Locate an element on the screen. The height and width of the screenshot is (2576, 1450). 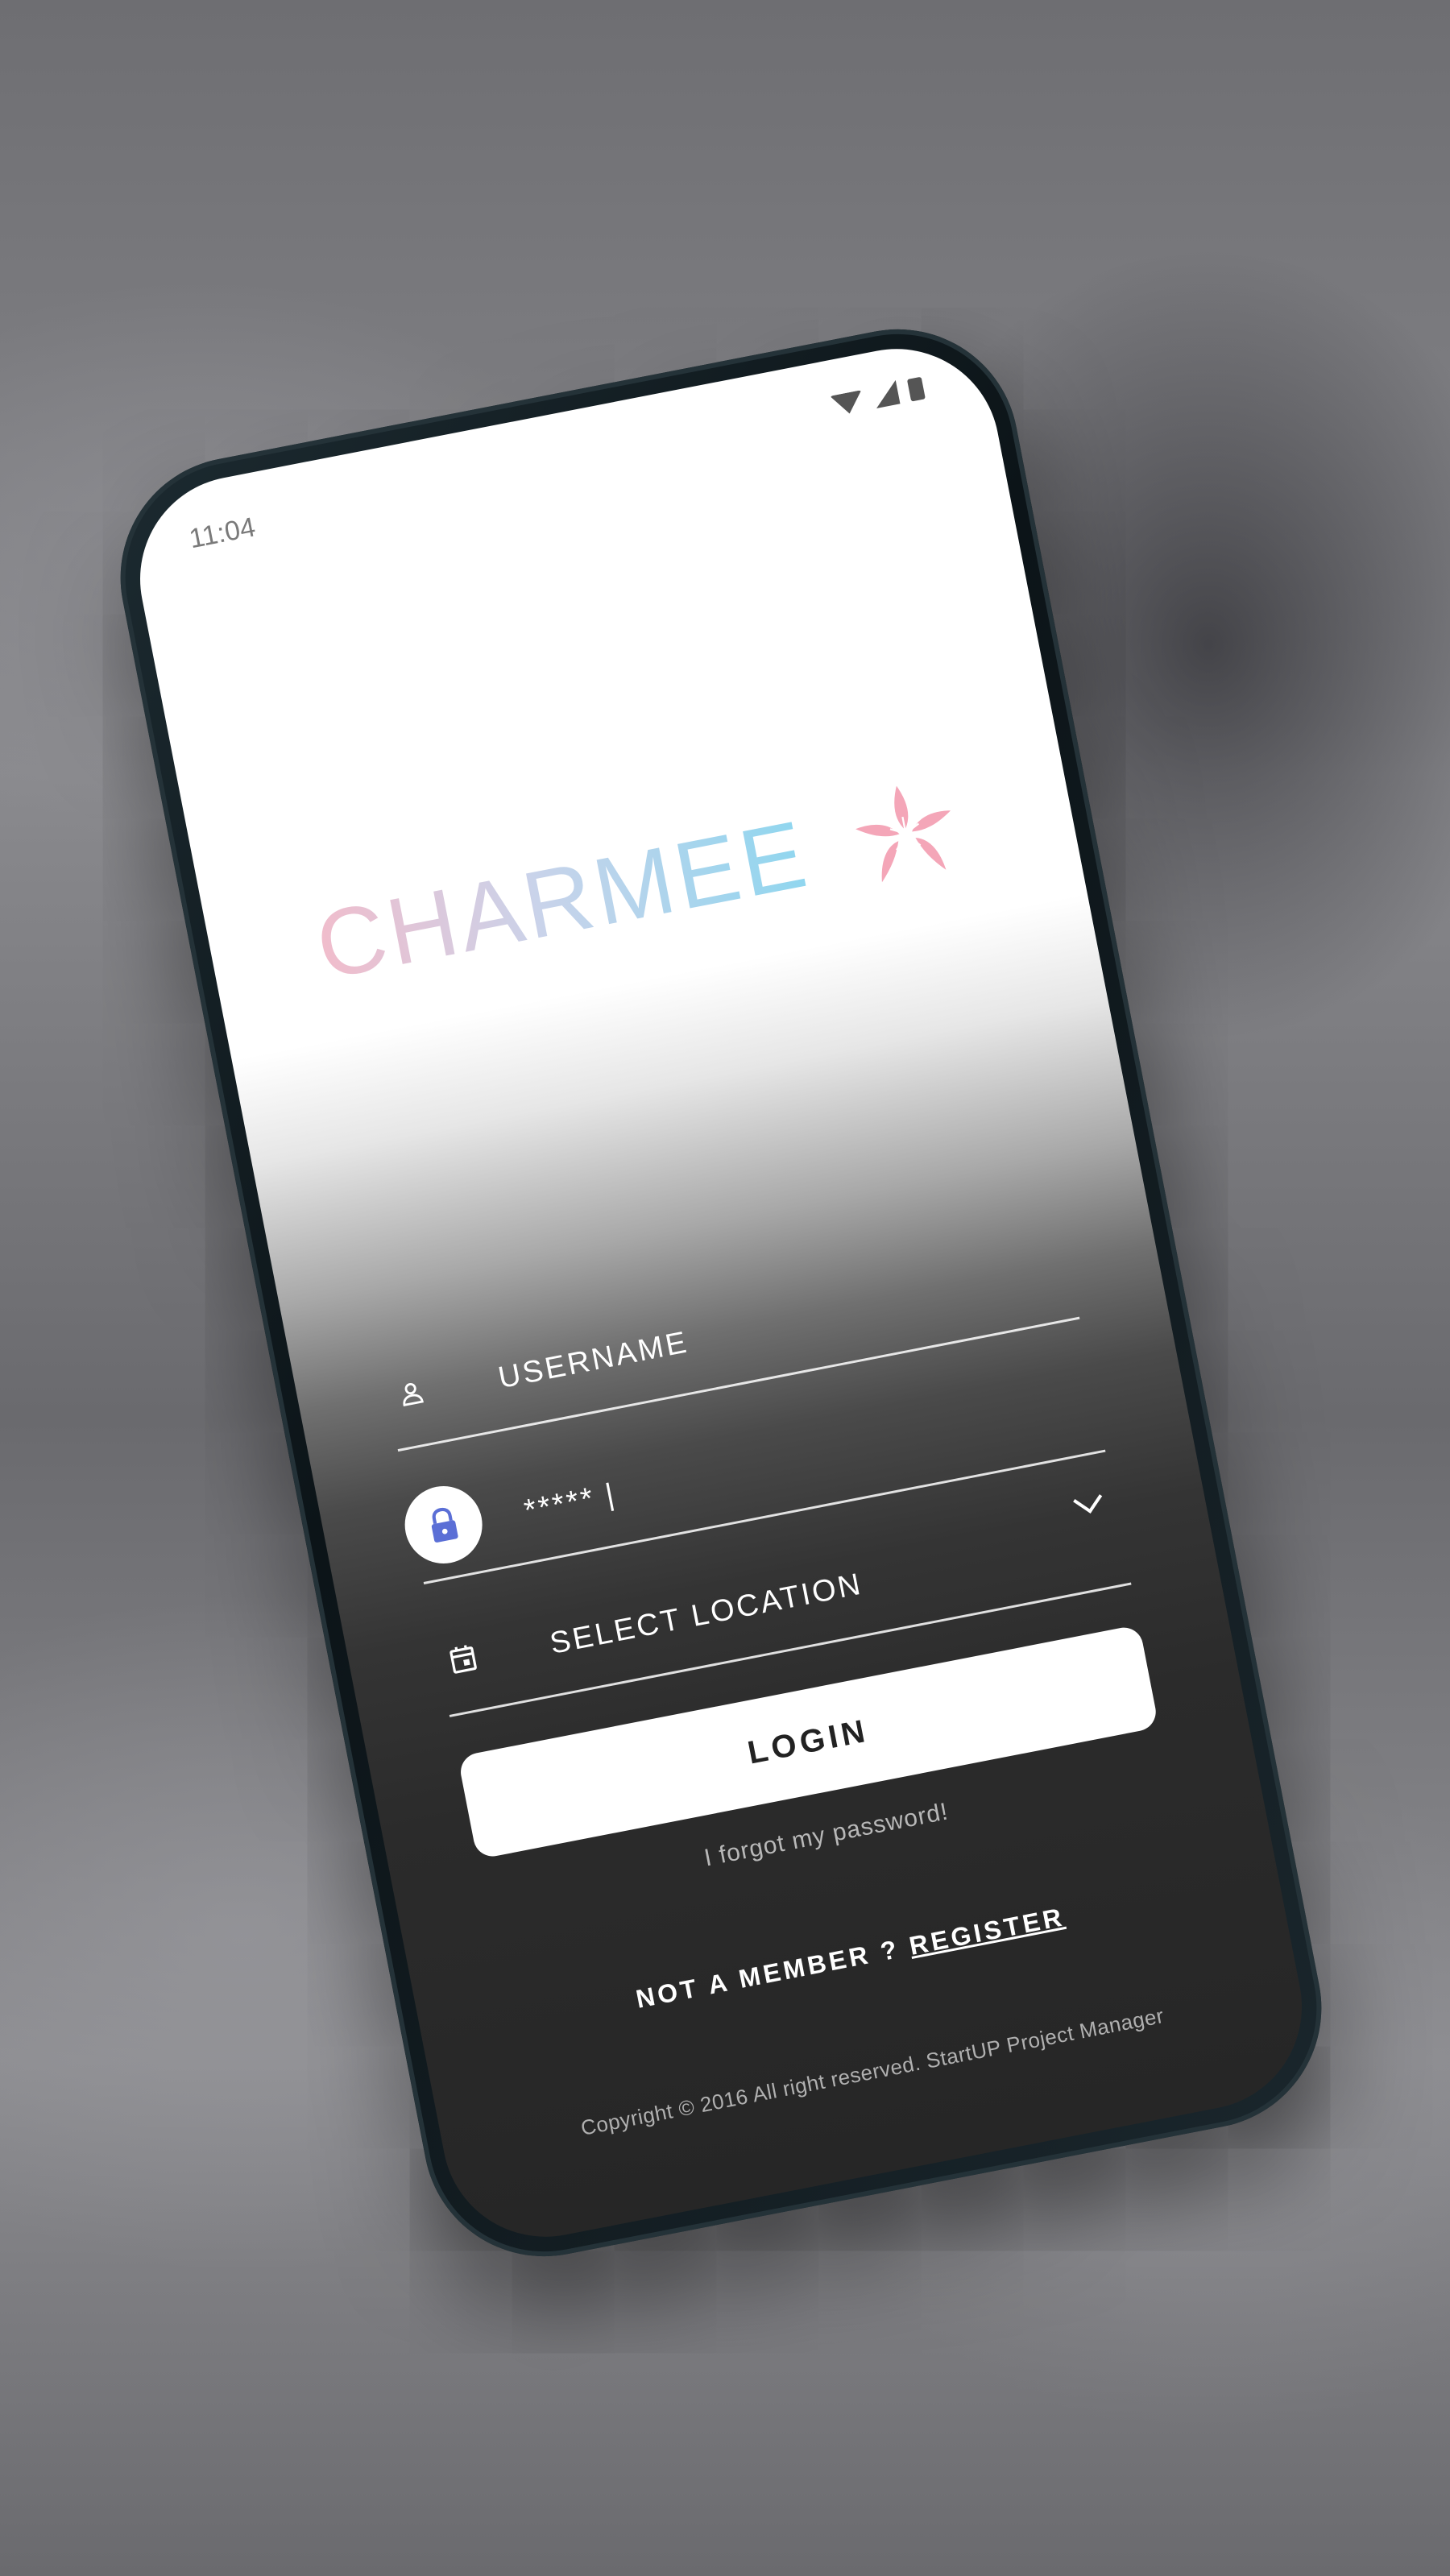
flower-icon is located at coordinates (903, 834).